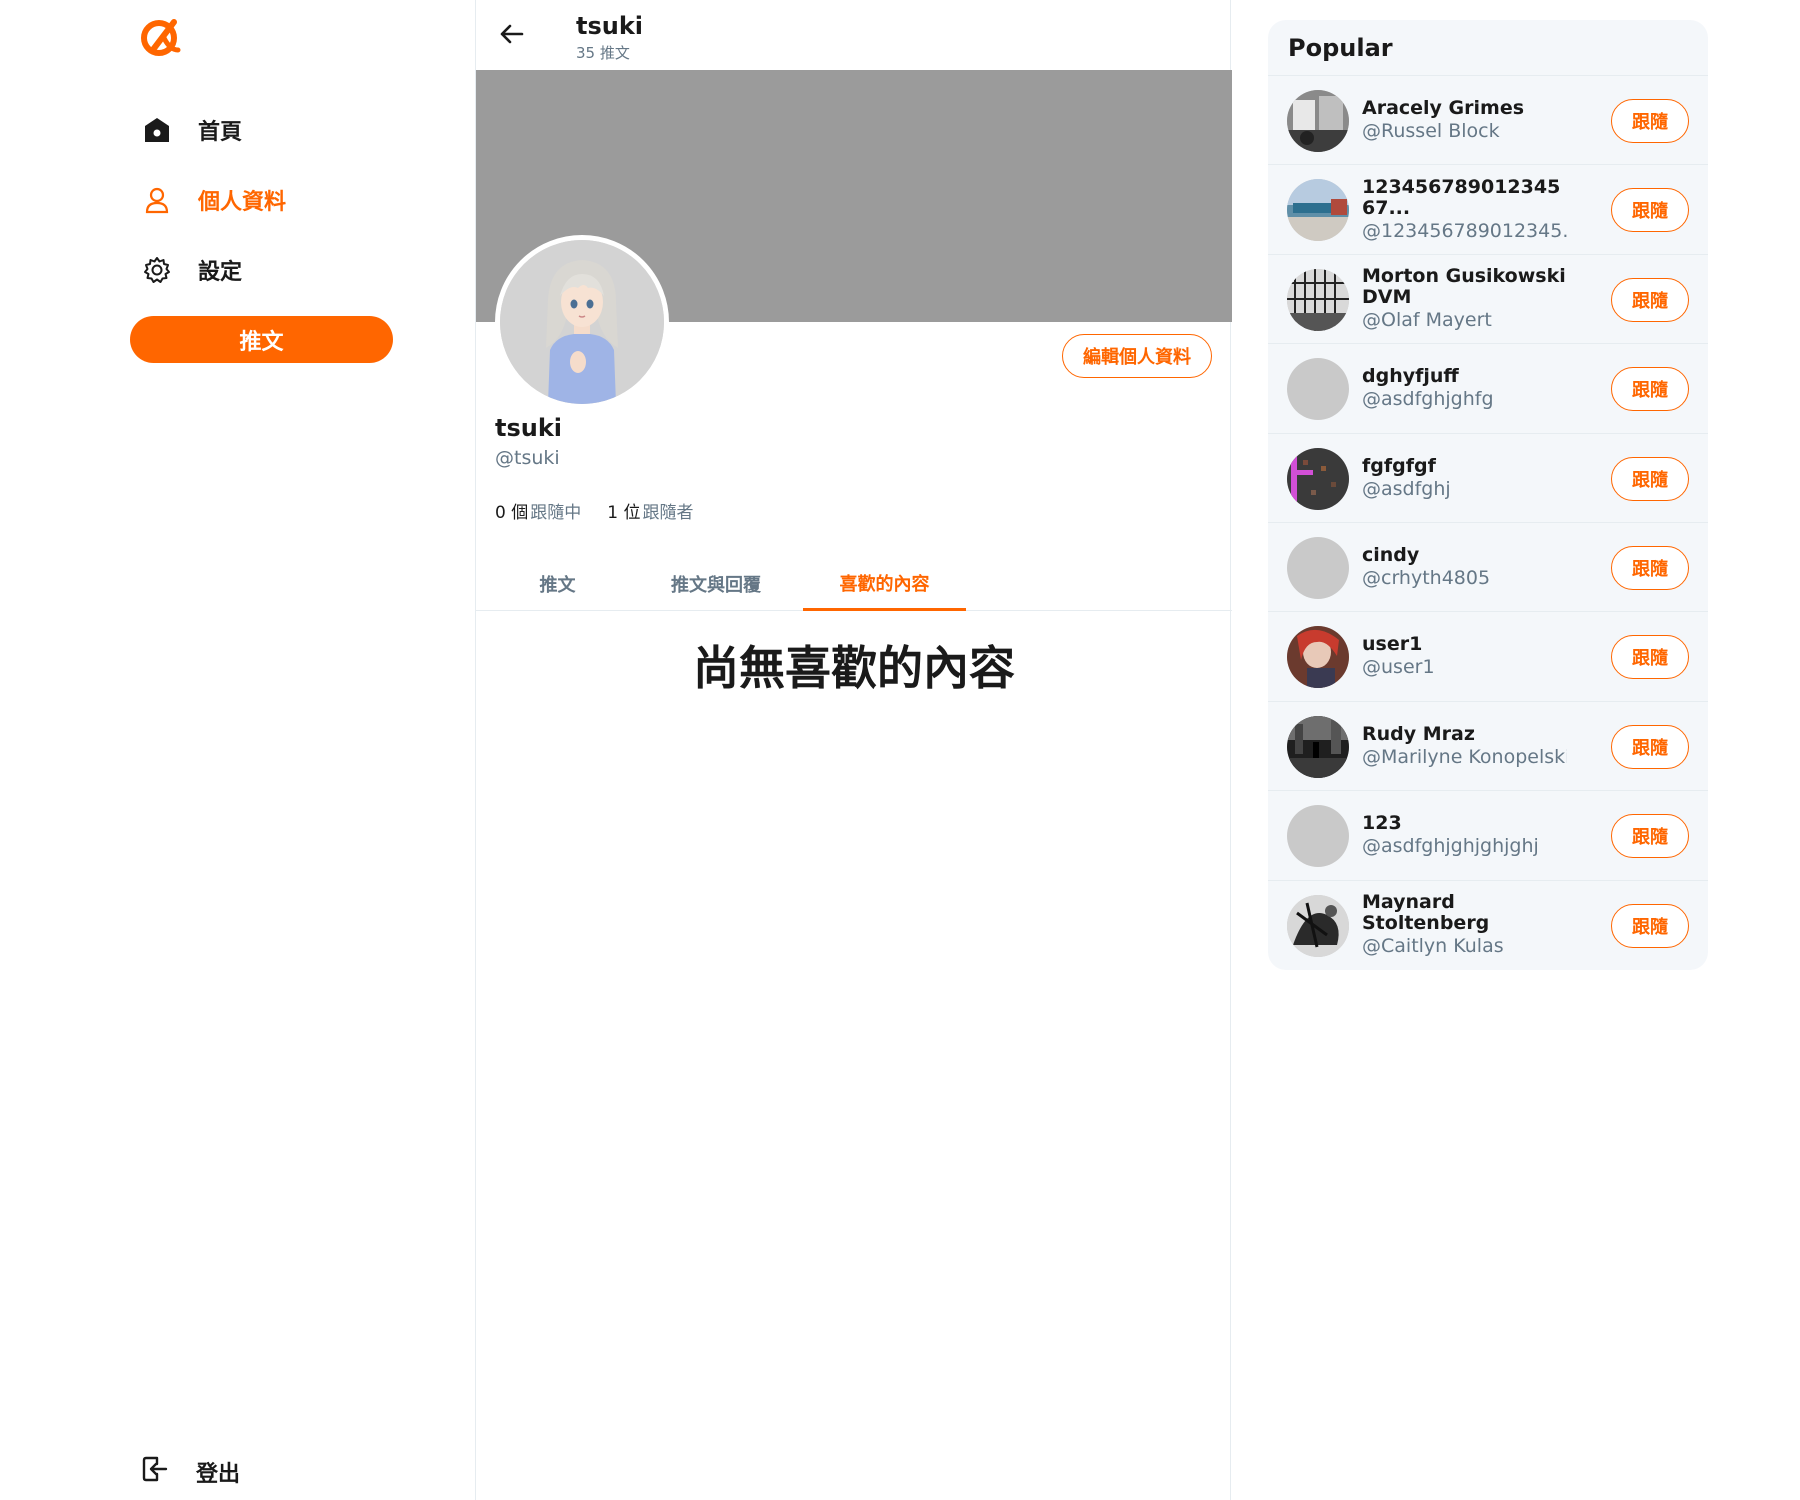 The height and width of the screenshot is (1500, 1800). What do you see at coordinates (1391, 554) in the screenshot?
I see `popular-user-name: cindy` at bounding box center [1391, 554].